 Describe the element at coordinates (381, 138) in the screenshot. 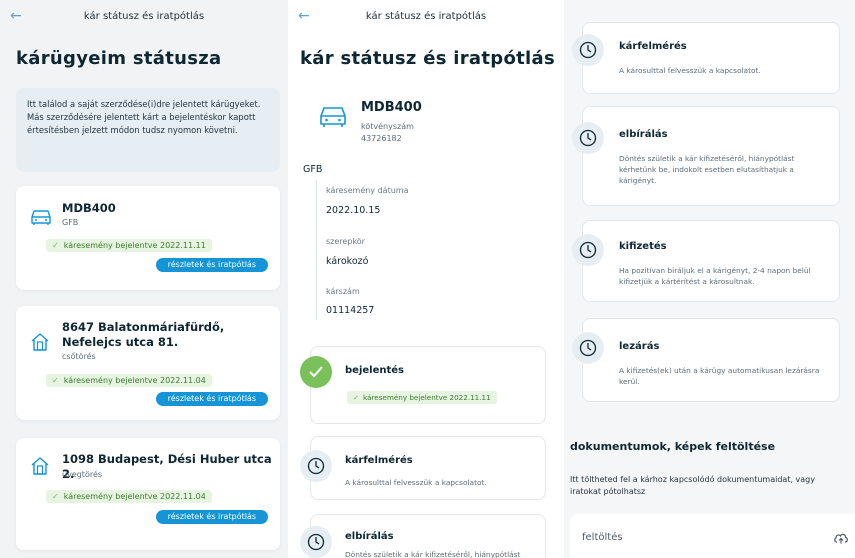

I see `policy-number: 43726182` at that location.